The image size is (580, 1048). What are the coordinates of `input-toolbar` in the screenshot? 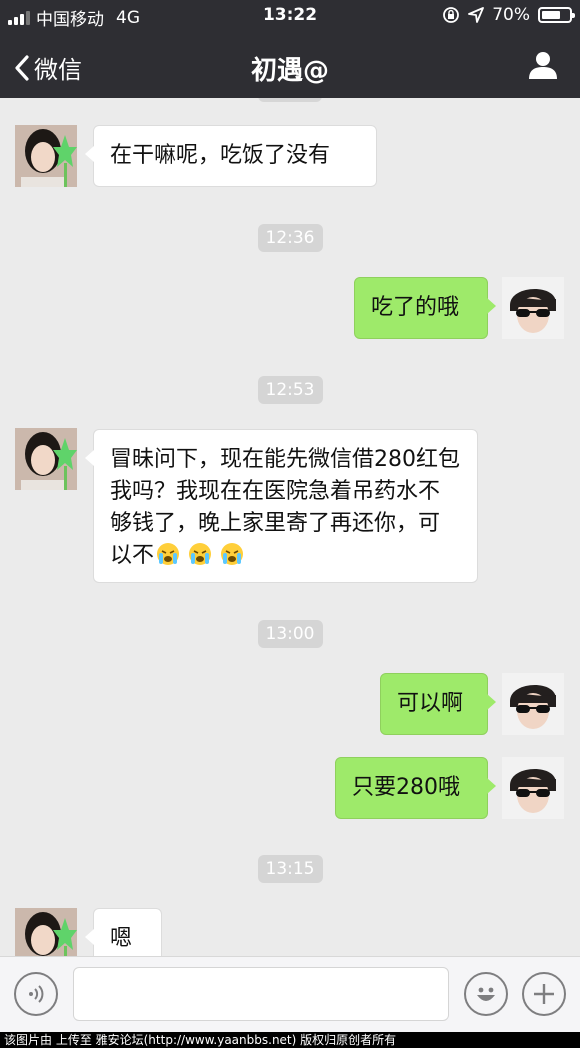 It's located at (290, 994).